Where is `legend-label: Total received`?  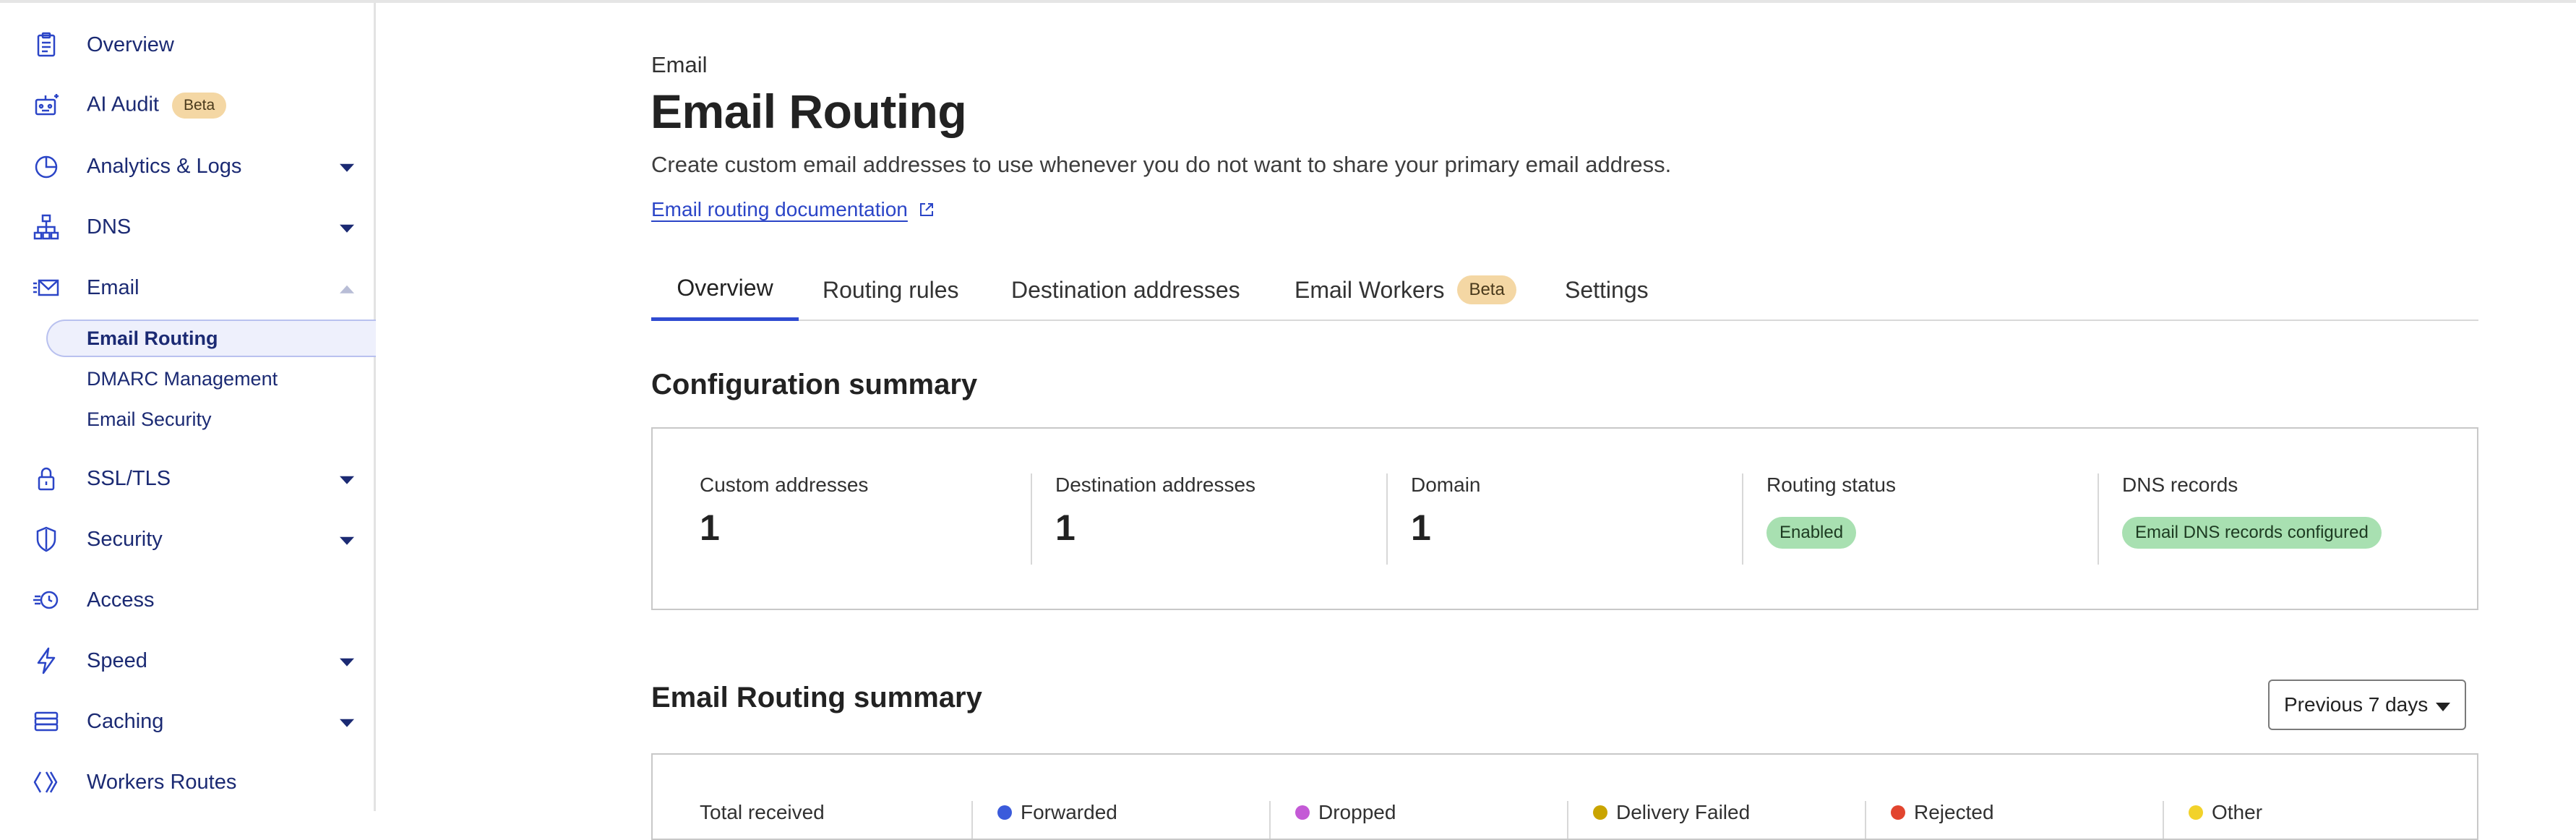
legend-label: Total received is located at coordinates (762, 812).